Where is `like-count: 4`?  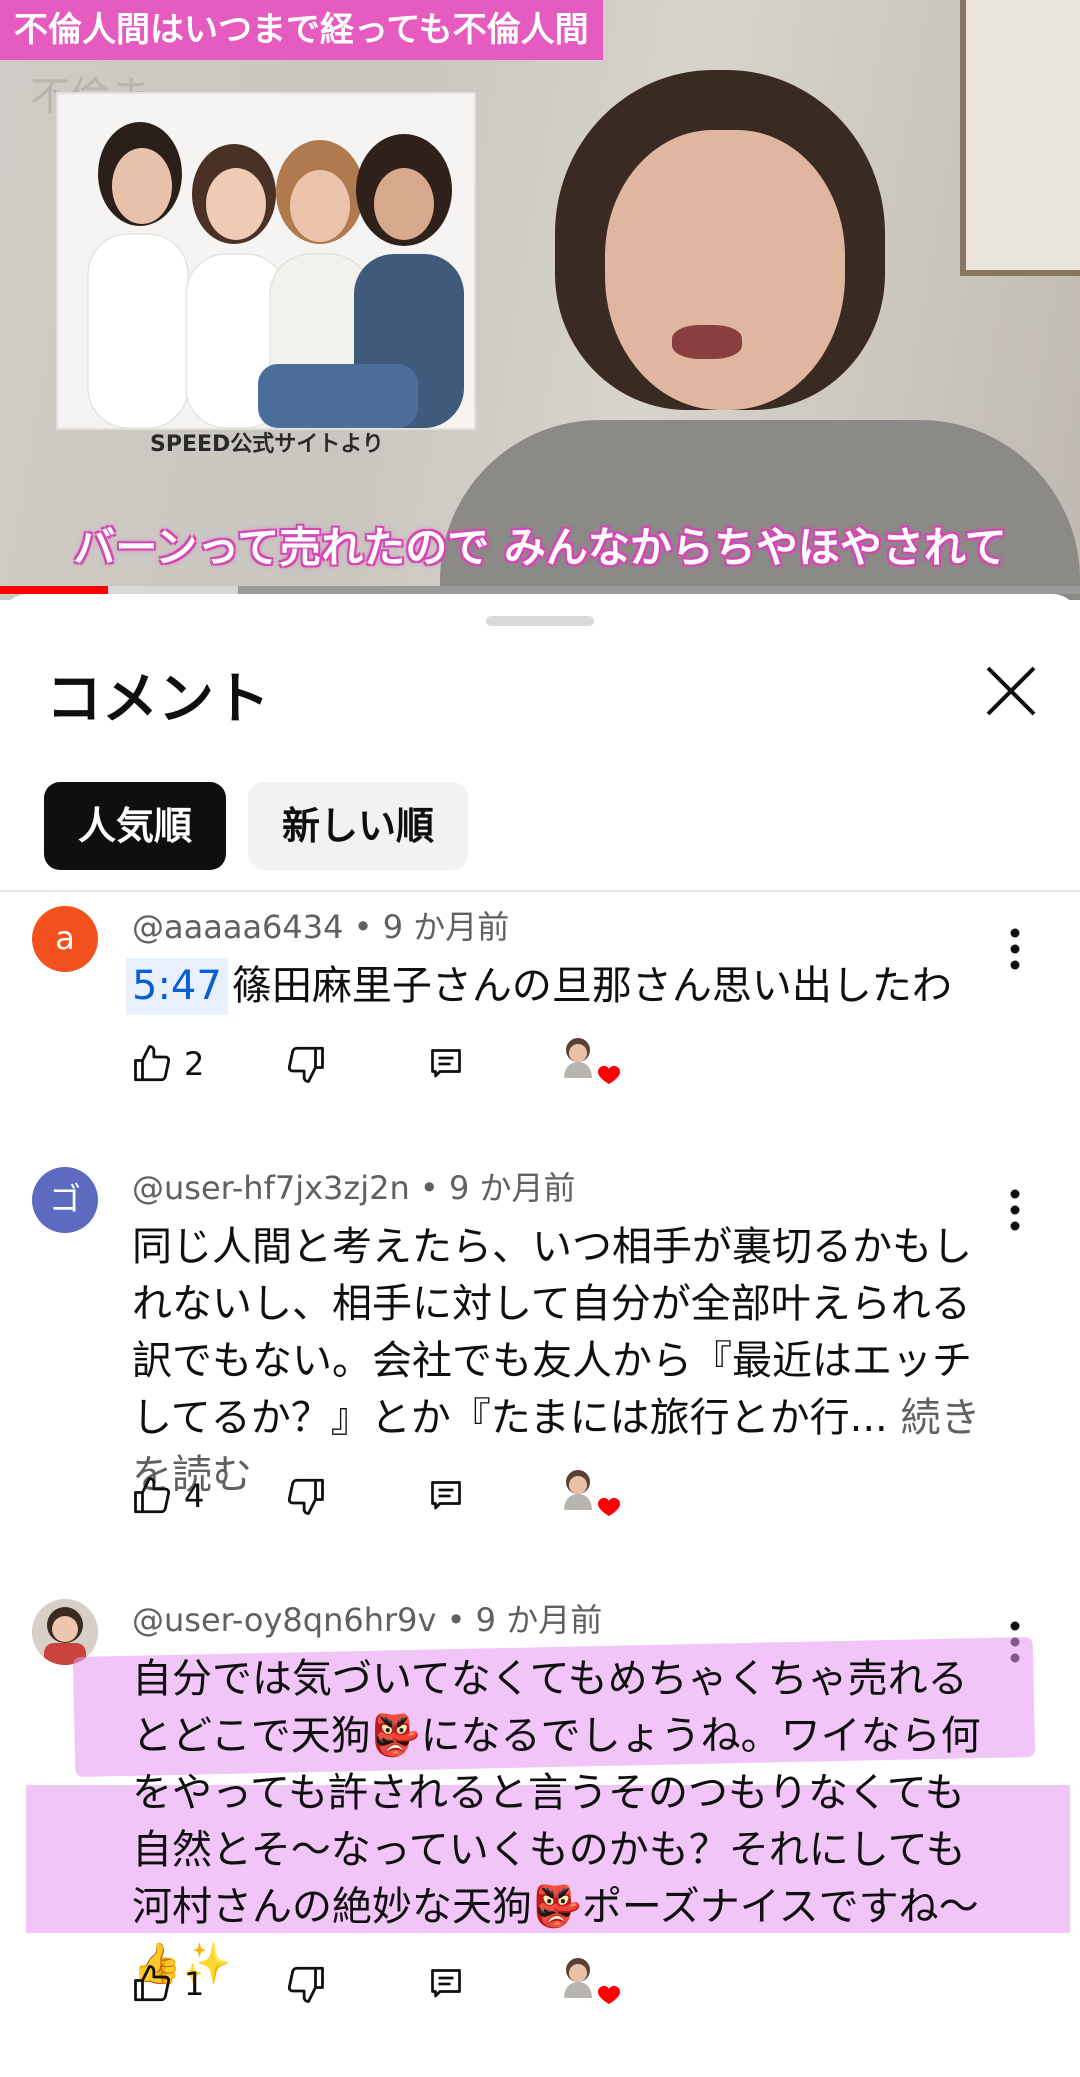
like-count: 4 is located at coordinates (194, 1496).